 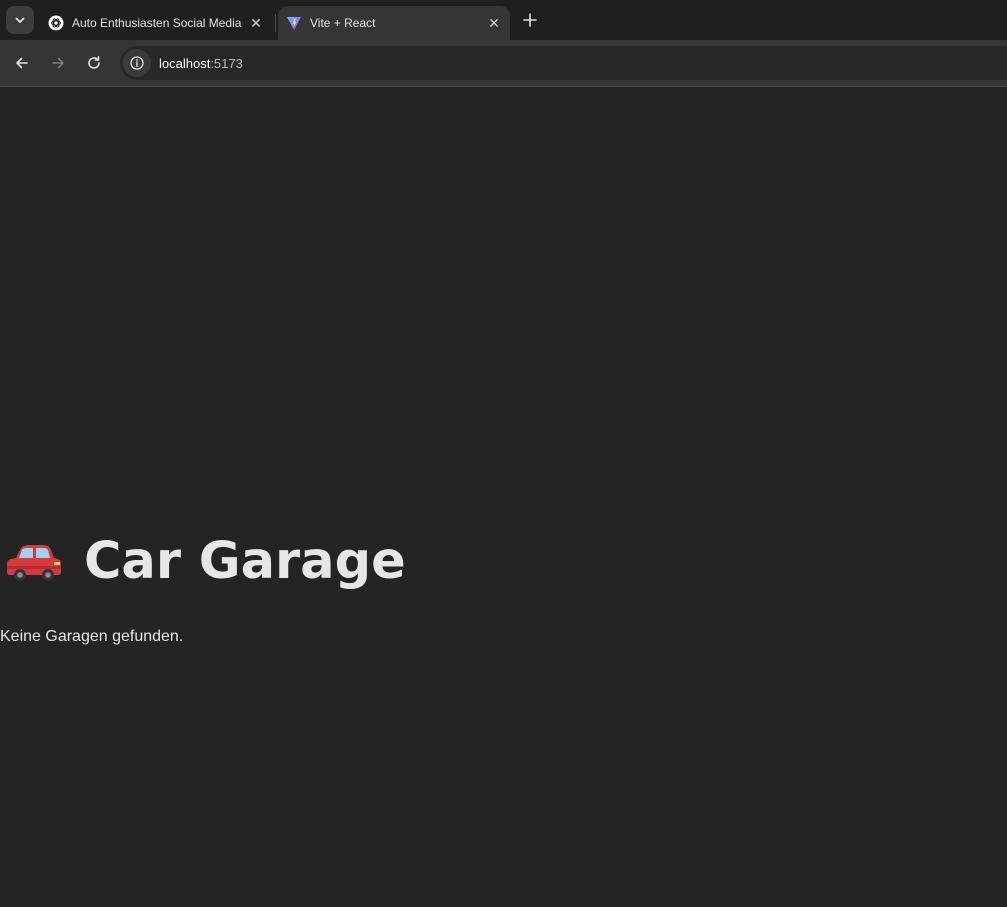 I want to click on reload-icon, so click(x=94, y=62).